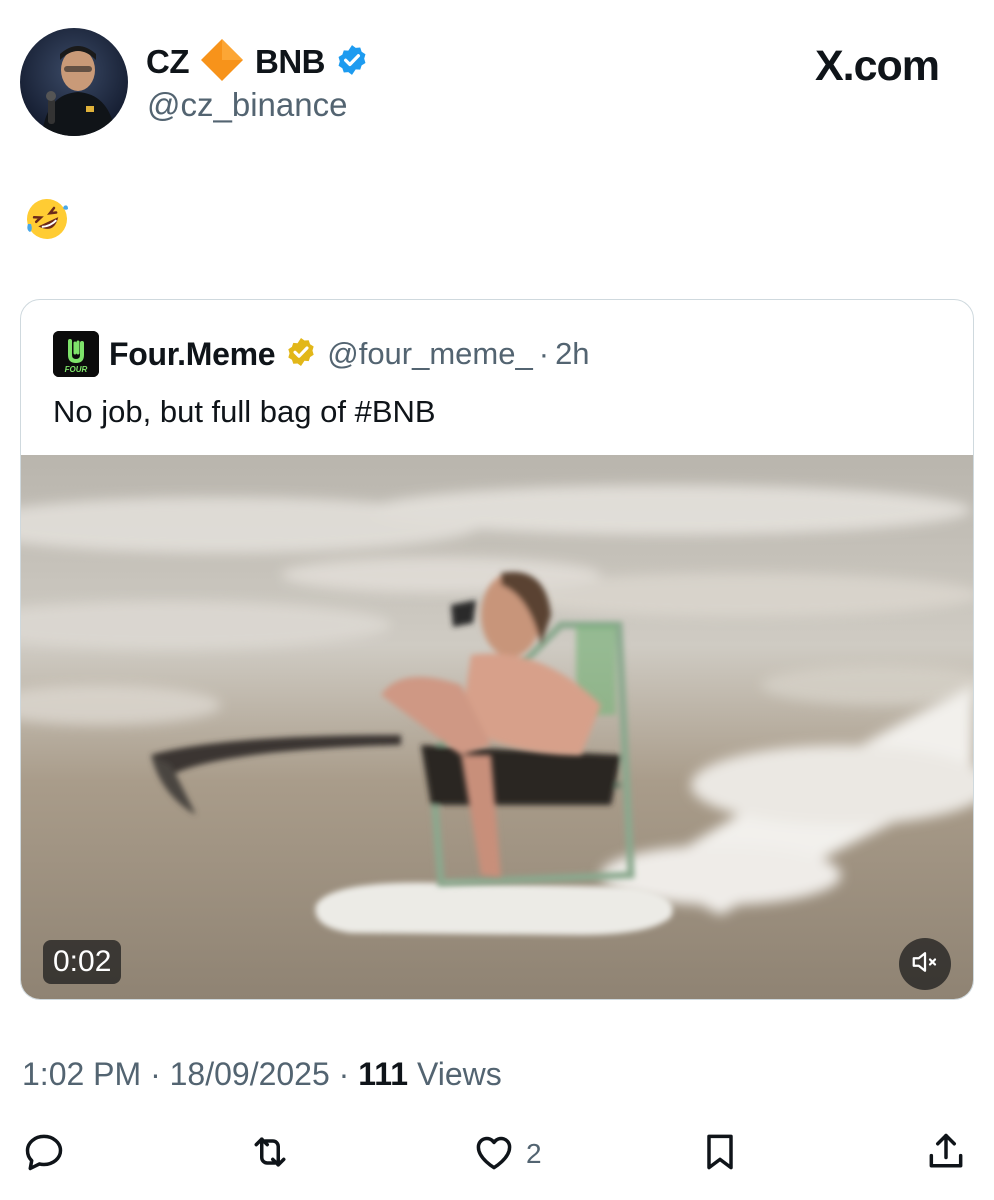 The height and width of the screenshot is (1200, 994). I want to click on reply-button, so click(44, 1154).